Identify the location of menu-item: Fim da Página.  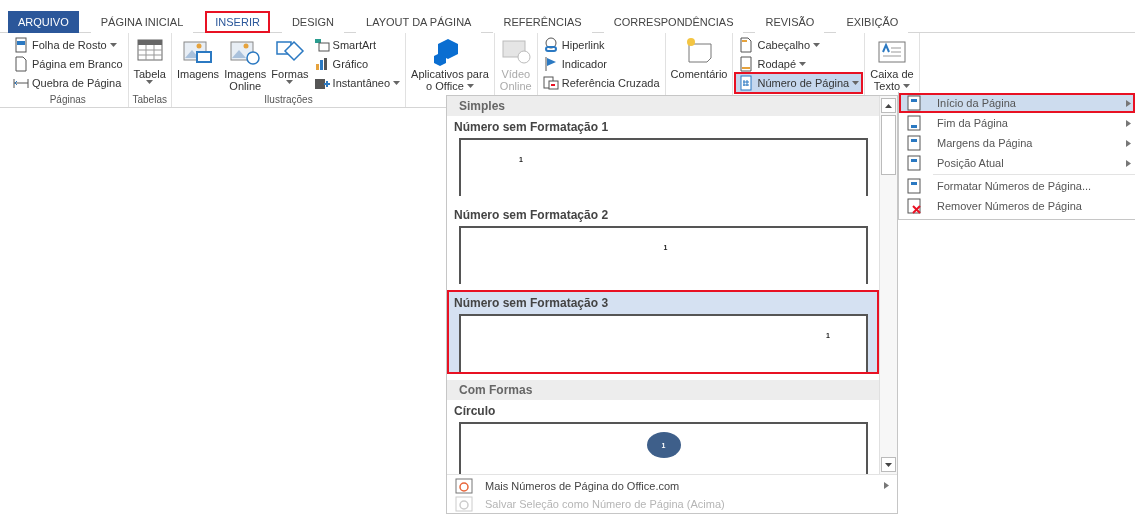
(1017, 123).